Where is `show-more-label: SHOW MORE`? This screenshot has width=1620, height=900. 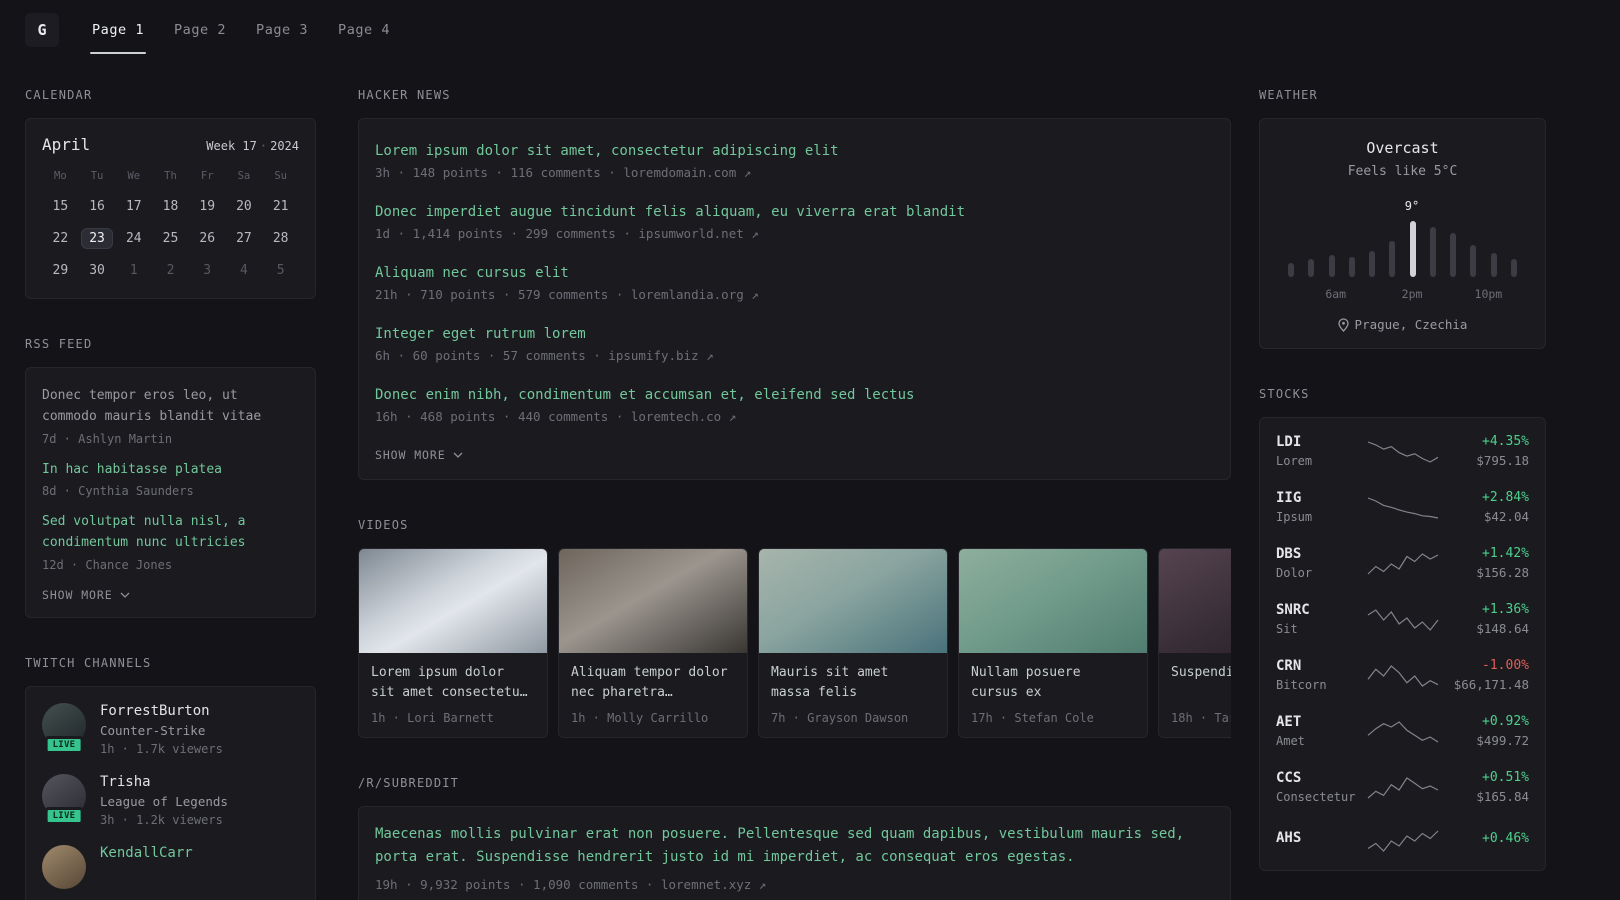
show-more-label: SHOW MORE is located at coordinates (77, 594).